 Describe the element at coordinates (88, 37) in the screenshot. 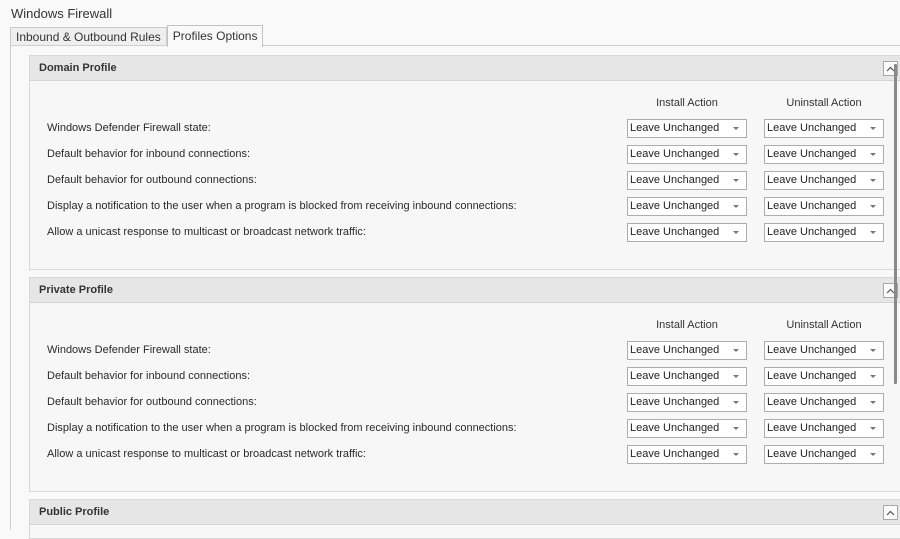

I see `tab-inbound-outbound-rules: Inbound & Outbound Rules` at that location.